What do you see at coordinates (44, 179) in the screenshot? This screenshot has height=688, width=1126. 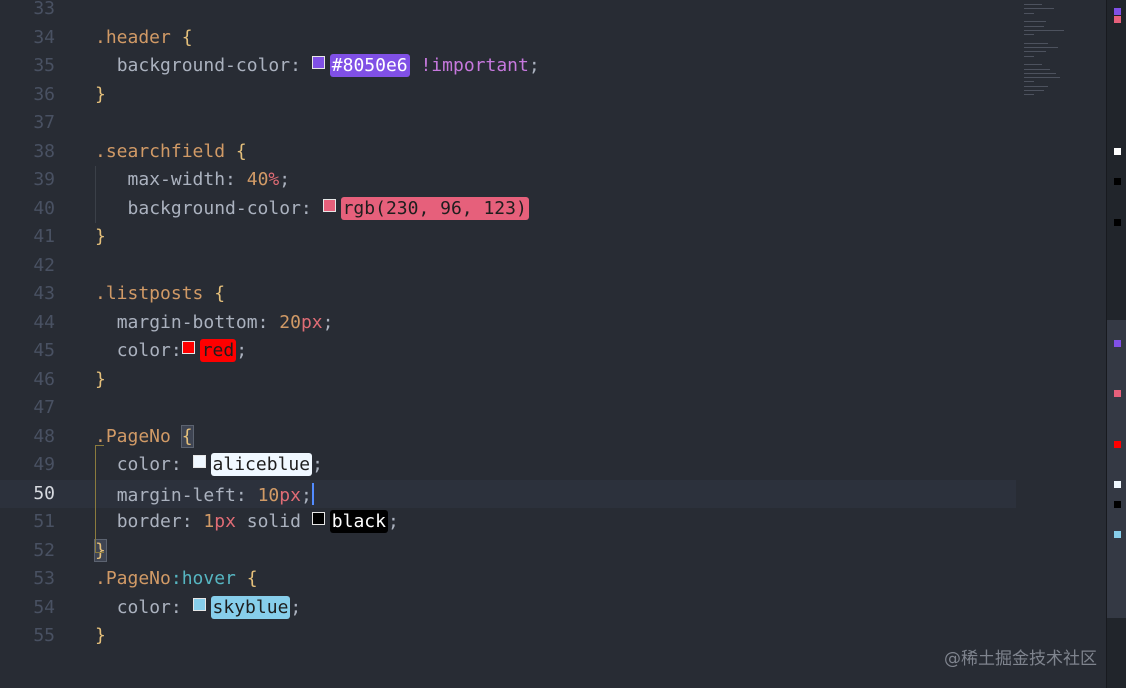 I see `line-number: 39` at bounding box center [44, 179].